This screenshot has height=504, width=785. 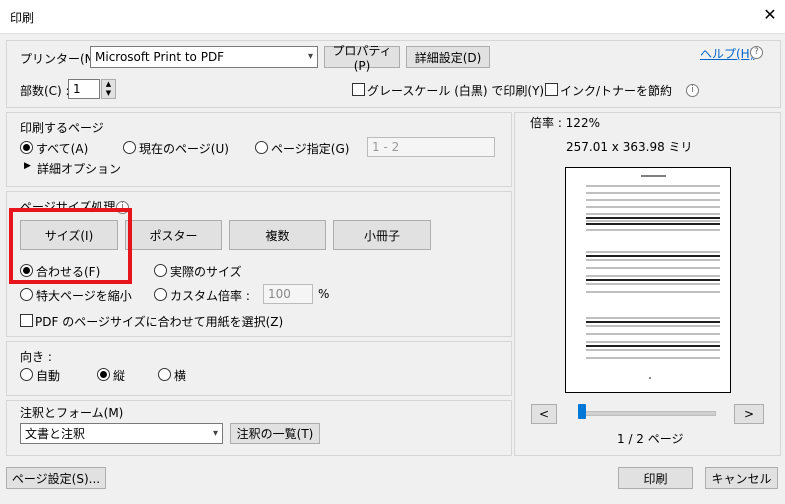 I want to click on help-link: ヘルプ(H), so click(x=727, y=53).